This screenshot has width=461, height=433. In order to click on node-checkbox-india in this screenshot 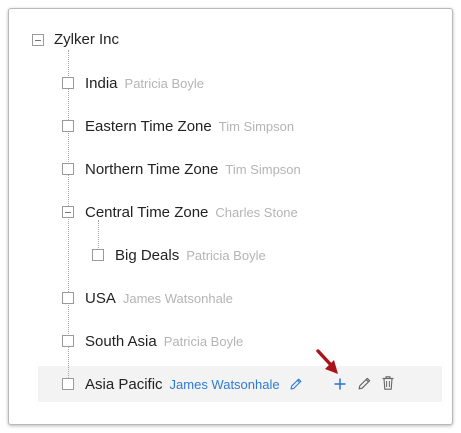, I will do `click(68, 83)`.